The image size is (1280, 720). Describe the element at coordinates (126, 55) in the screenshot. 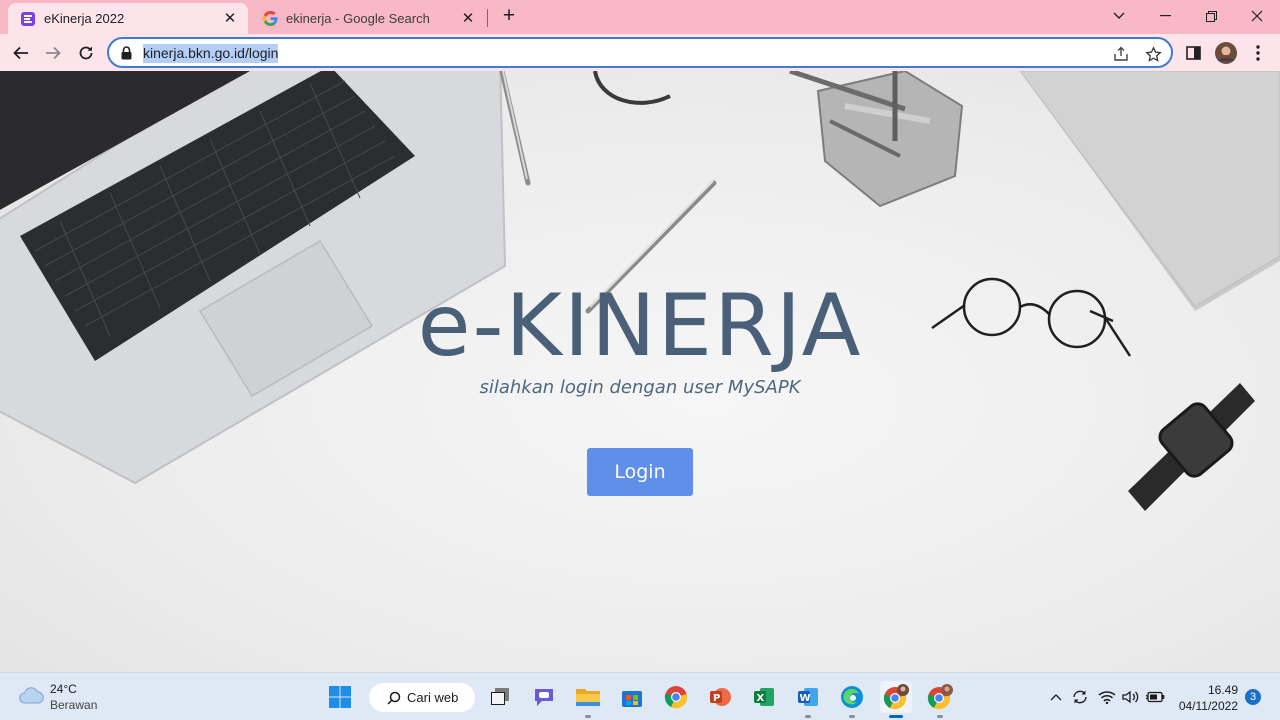

I see `lock-icon` at that location.